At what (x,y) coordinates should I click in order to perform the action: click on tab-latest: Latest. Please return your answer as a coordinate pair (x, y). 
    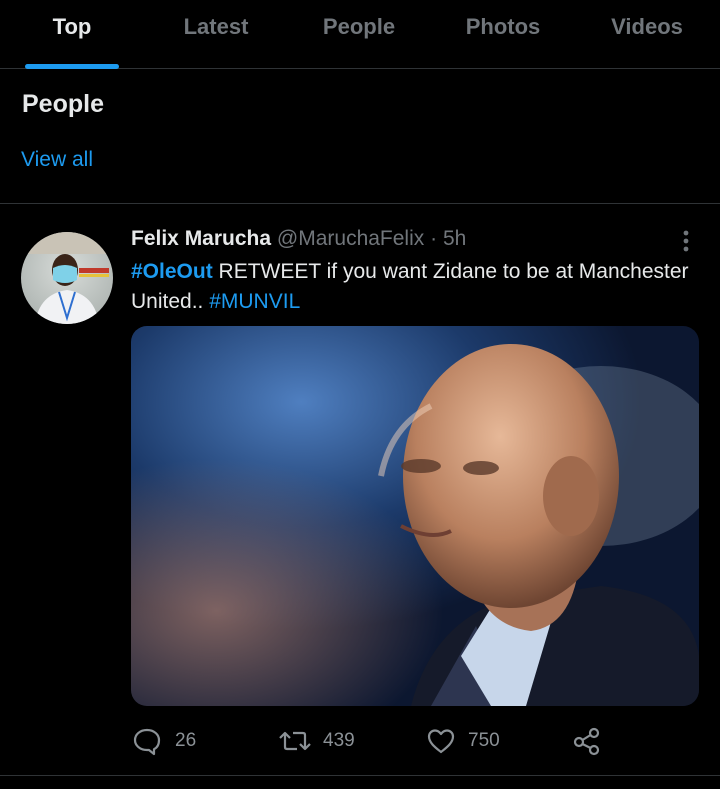
    Looking at the image, I should click on (216, 34).